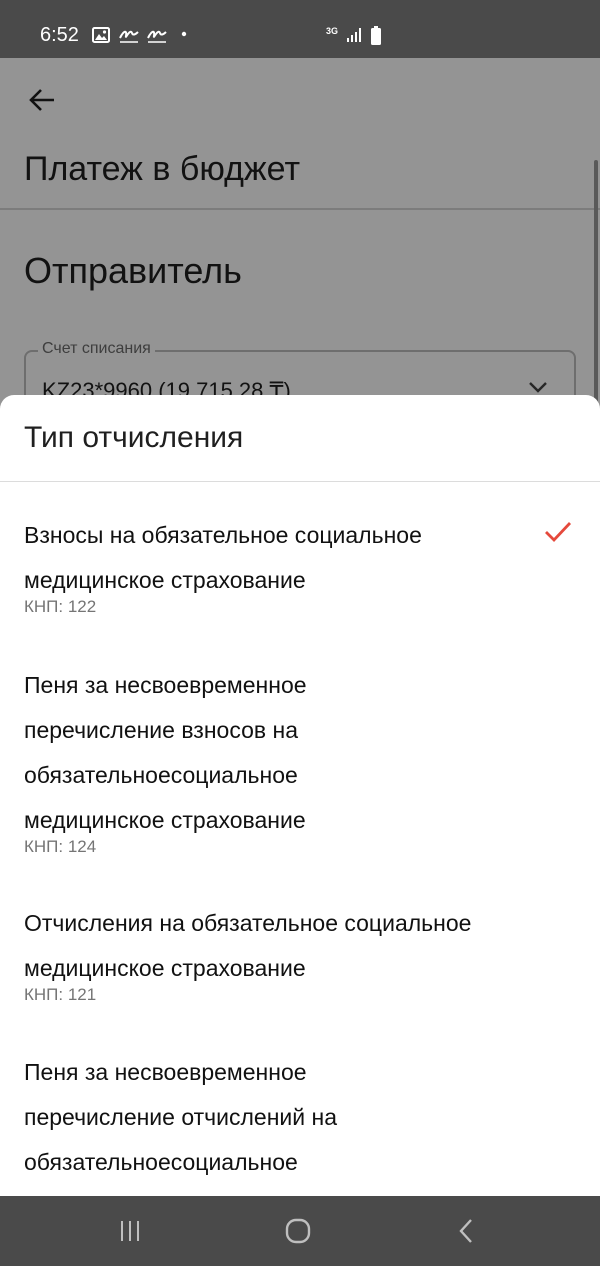 This screenshot has width=600, height=1266. I want to click on network-type-label: 3G, so click(332, 31).